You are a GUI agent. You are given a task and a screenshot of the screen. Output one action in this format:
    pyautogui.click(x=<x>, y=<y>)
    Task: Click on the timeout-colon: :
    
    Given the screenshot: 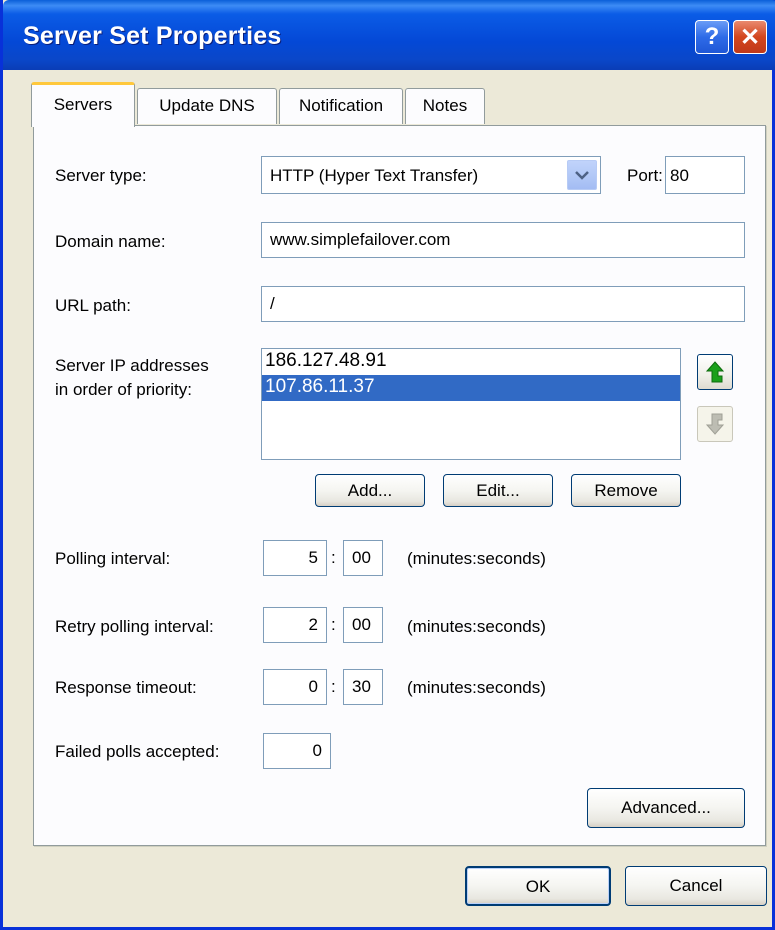 What is the action you would take?
    pyautogui.click(x=333, y=686)
    